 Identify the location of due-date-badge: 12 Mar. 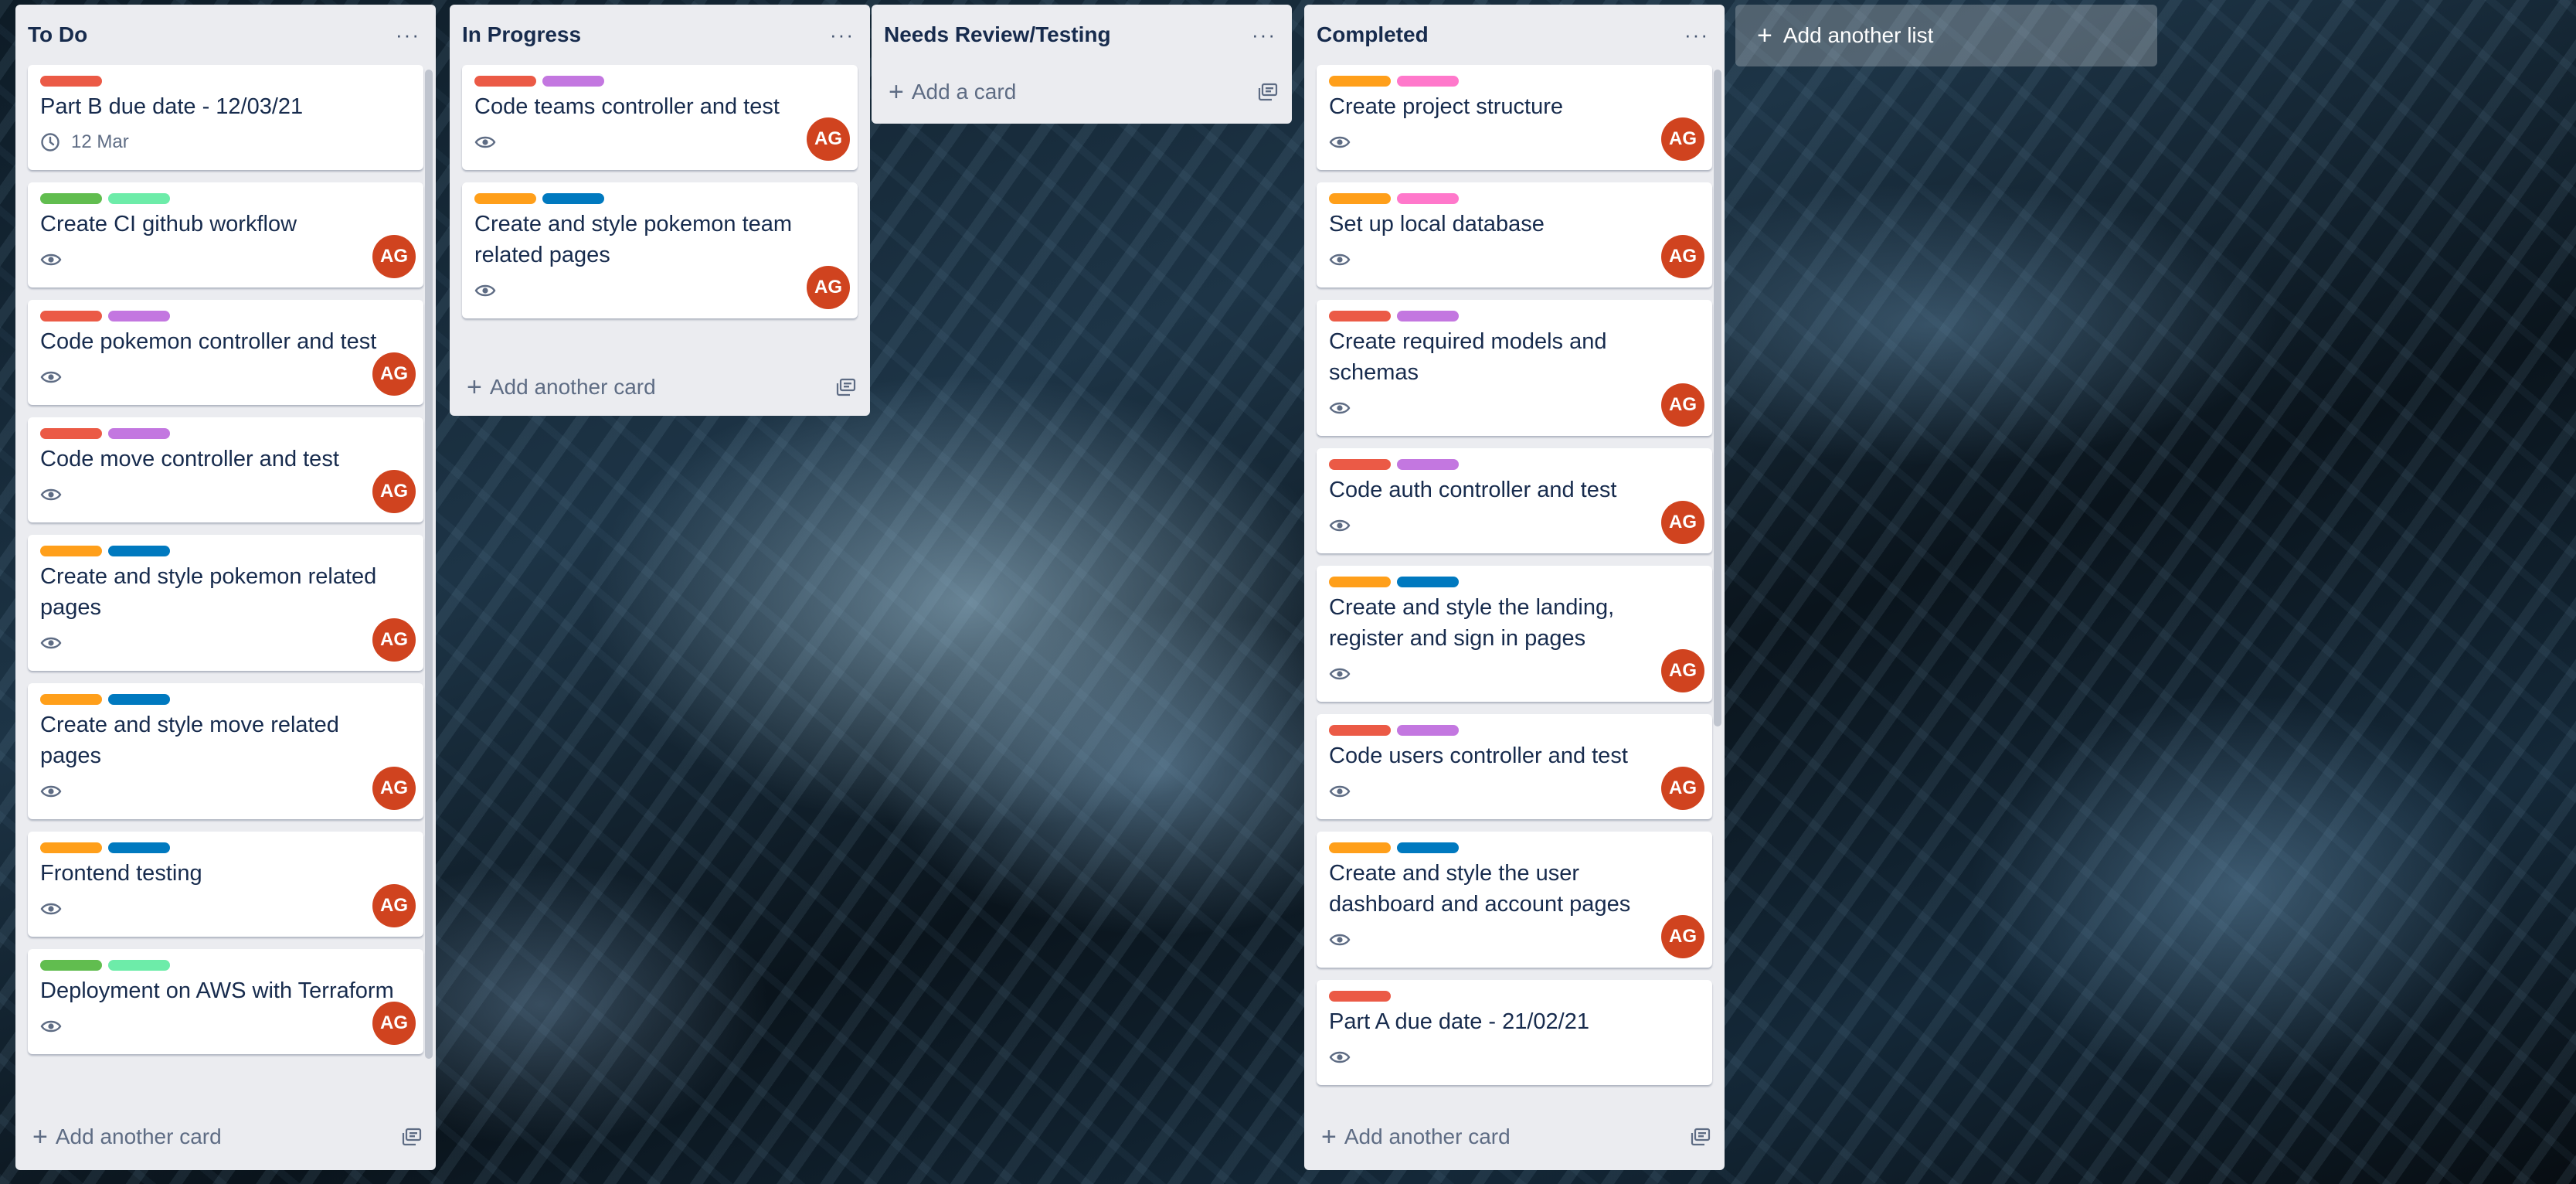
(100, 142).